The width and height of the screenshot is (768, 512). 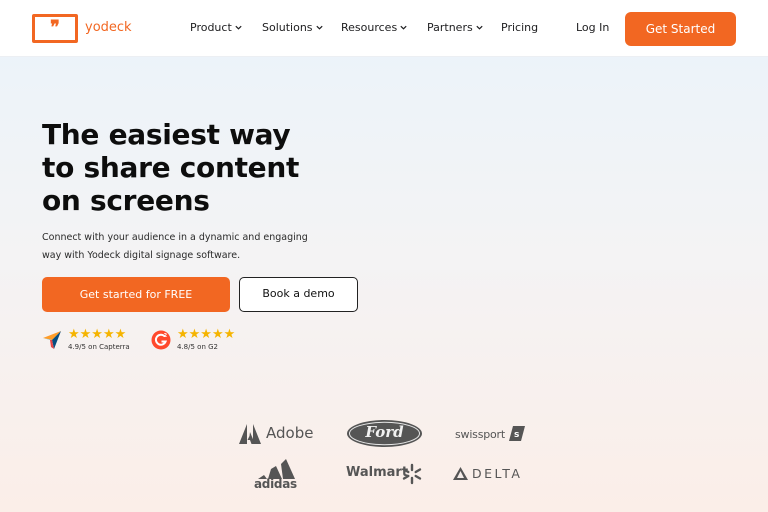 What do you see at coordinates (290, 433) in the screenshot?
I see `adobe-logo-text: Adobe` at bounding box center [290, 433].